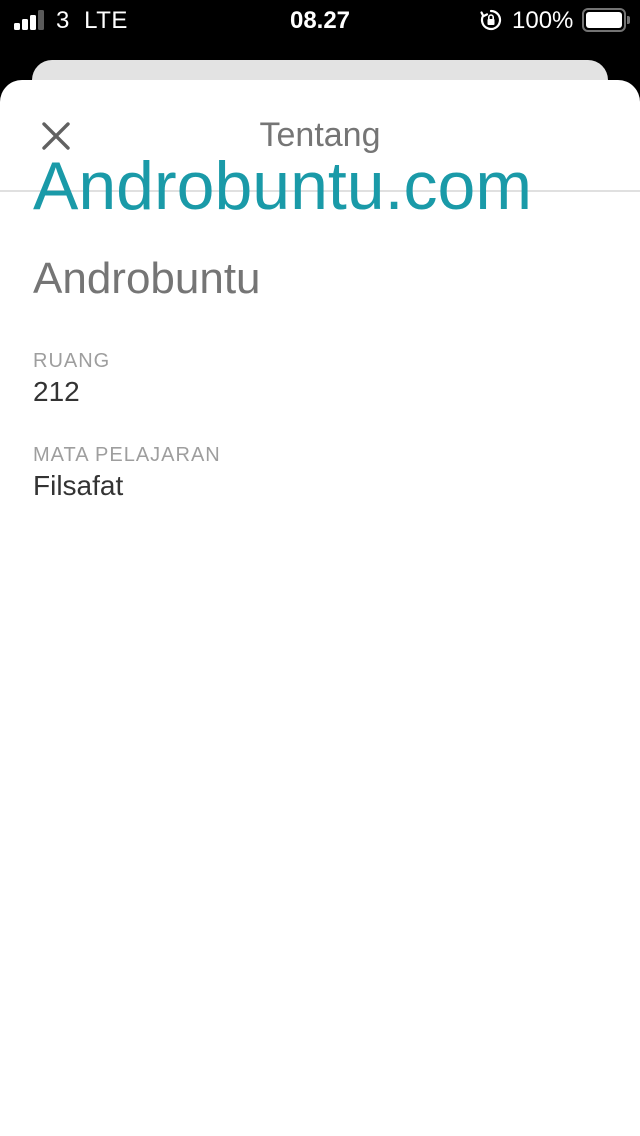  Describe the element at coordinates (56, 391) in the screenshot. I see `room-value: 212` at that location.